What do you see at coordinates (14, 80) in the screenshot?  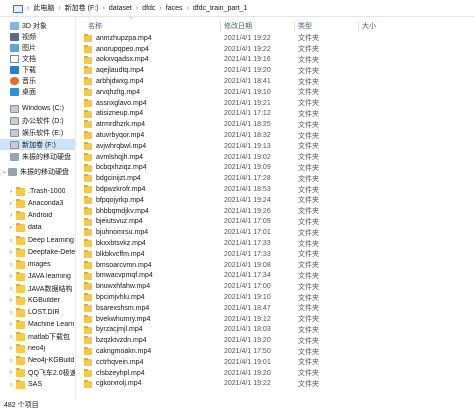 I see `music-icon` at bounding box center [14, 80].